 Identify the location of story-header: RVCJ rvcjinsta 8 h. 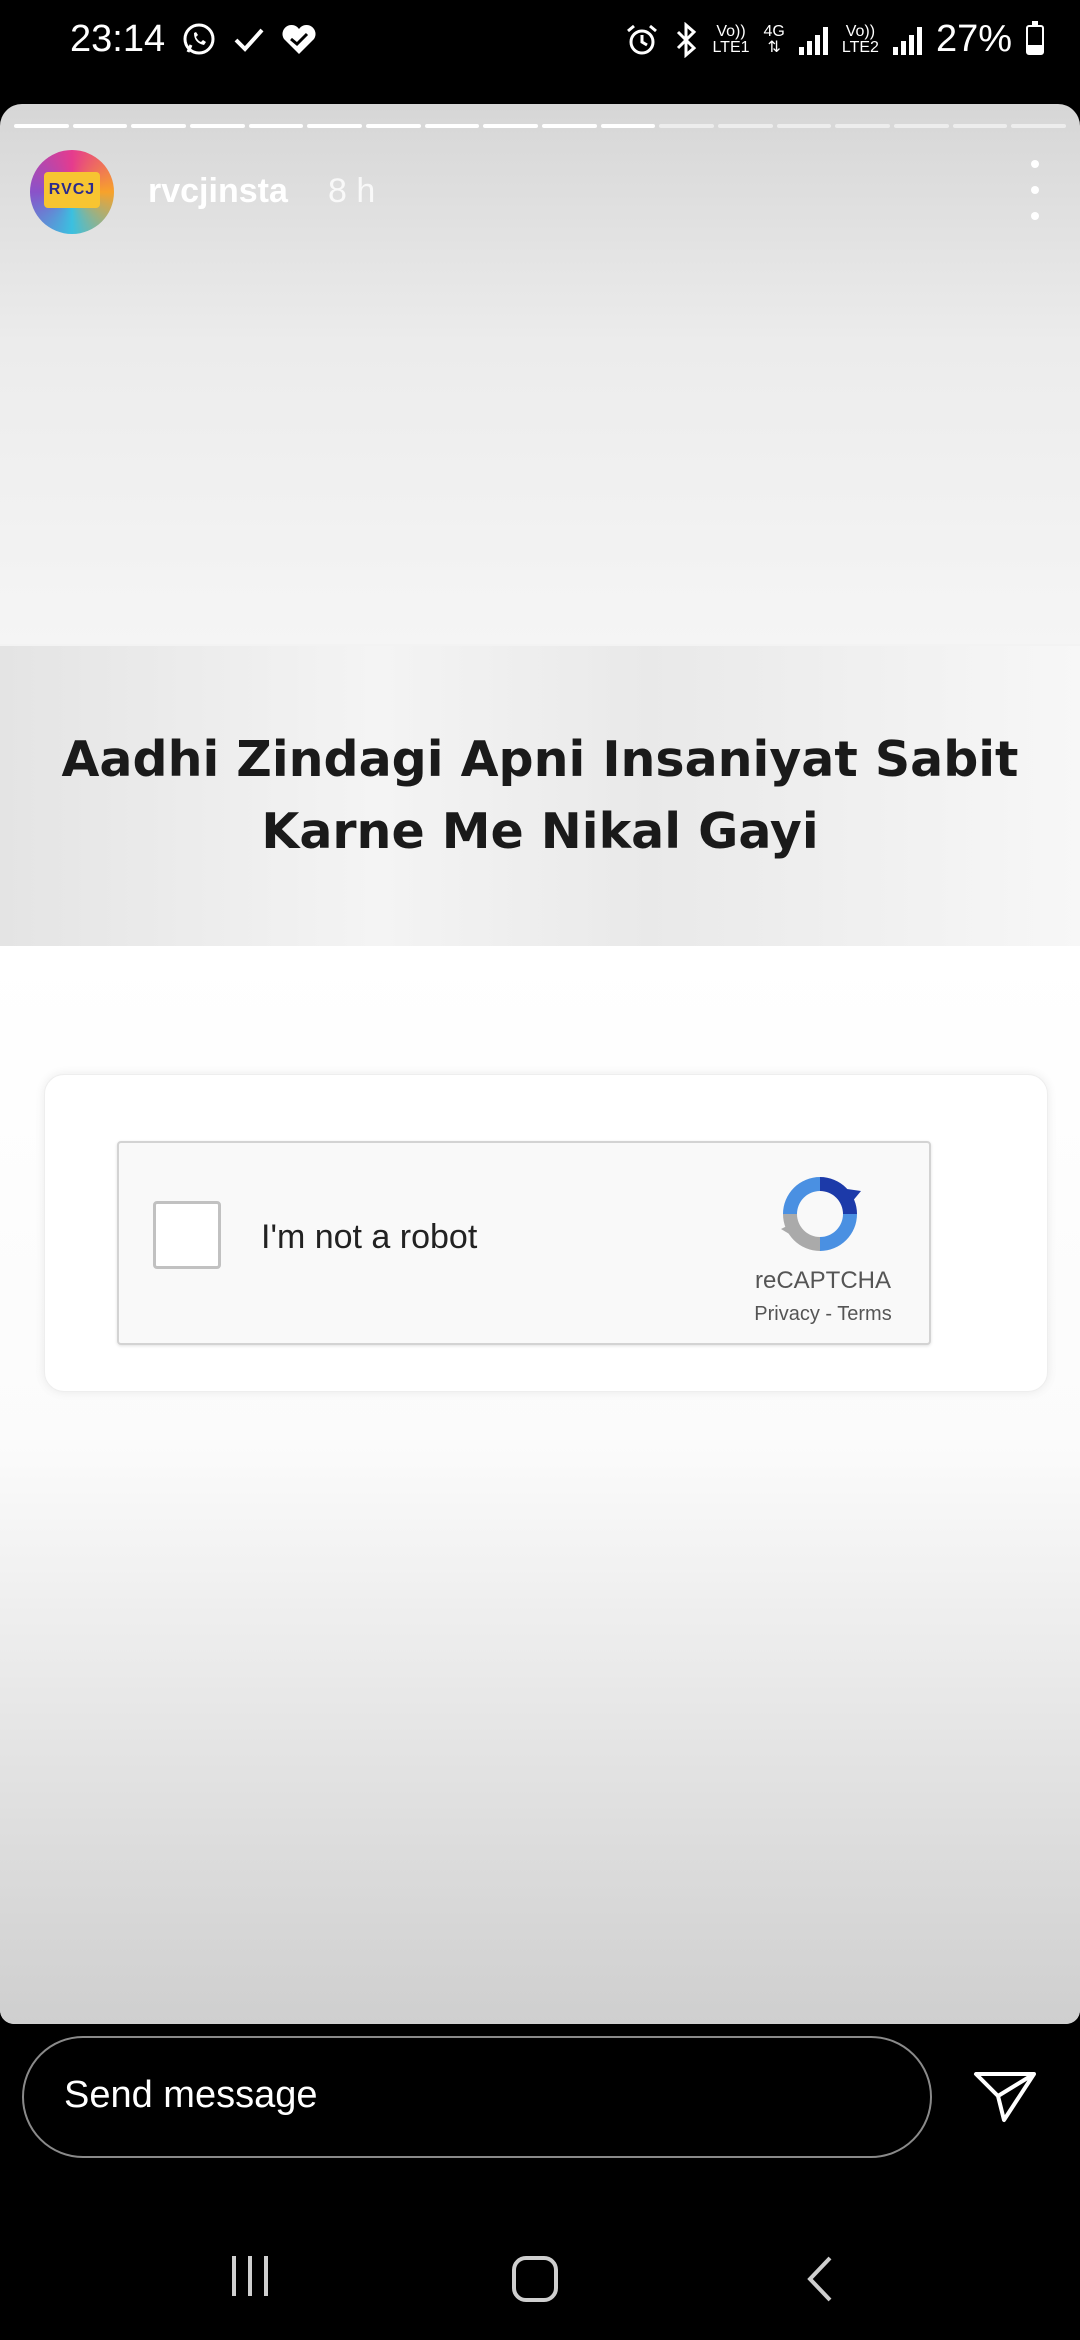
(540, 195).